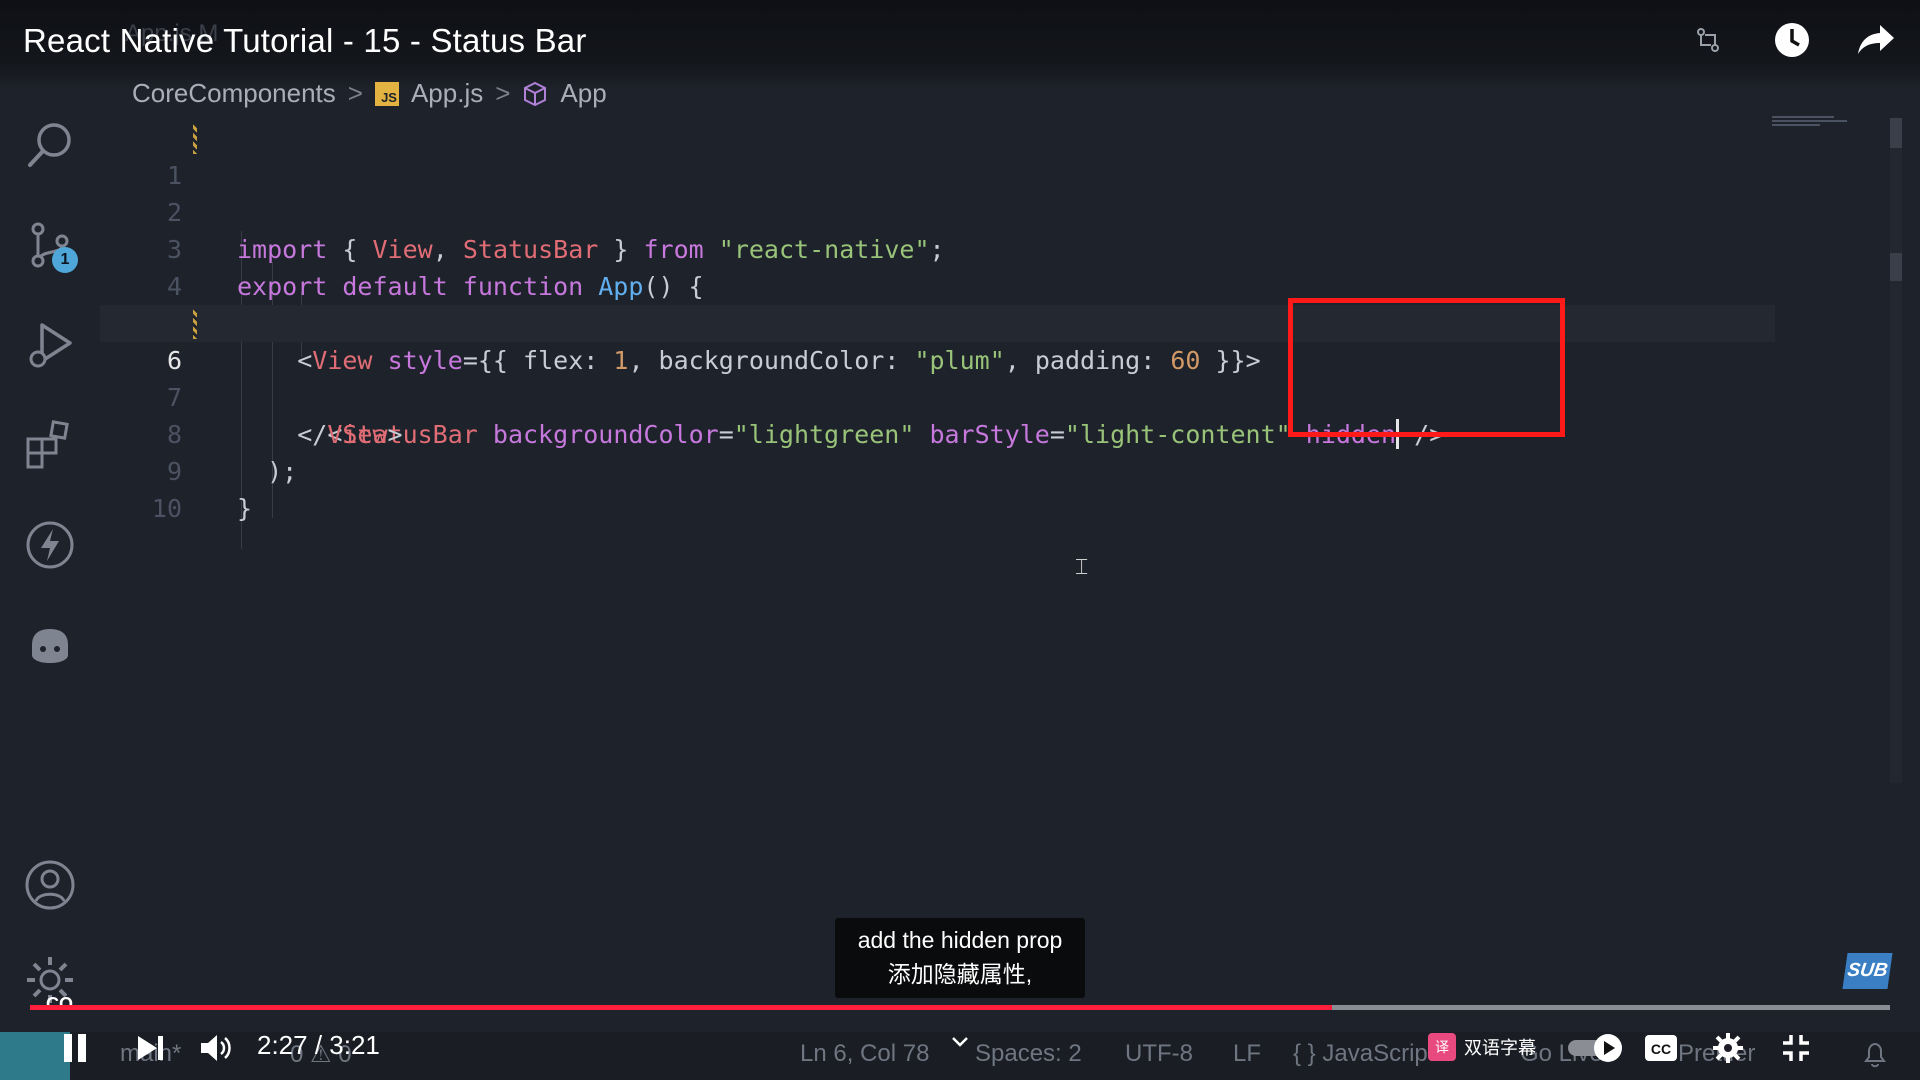  Describe the element at coordinates (1876, 40) in the screenshot. I see `share-icon` at that location.